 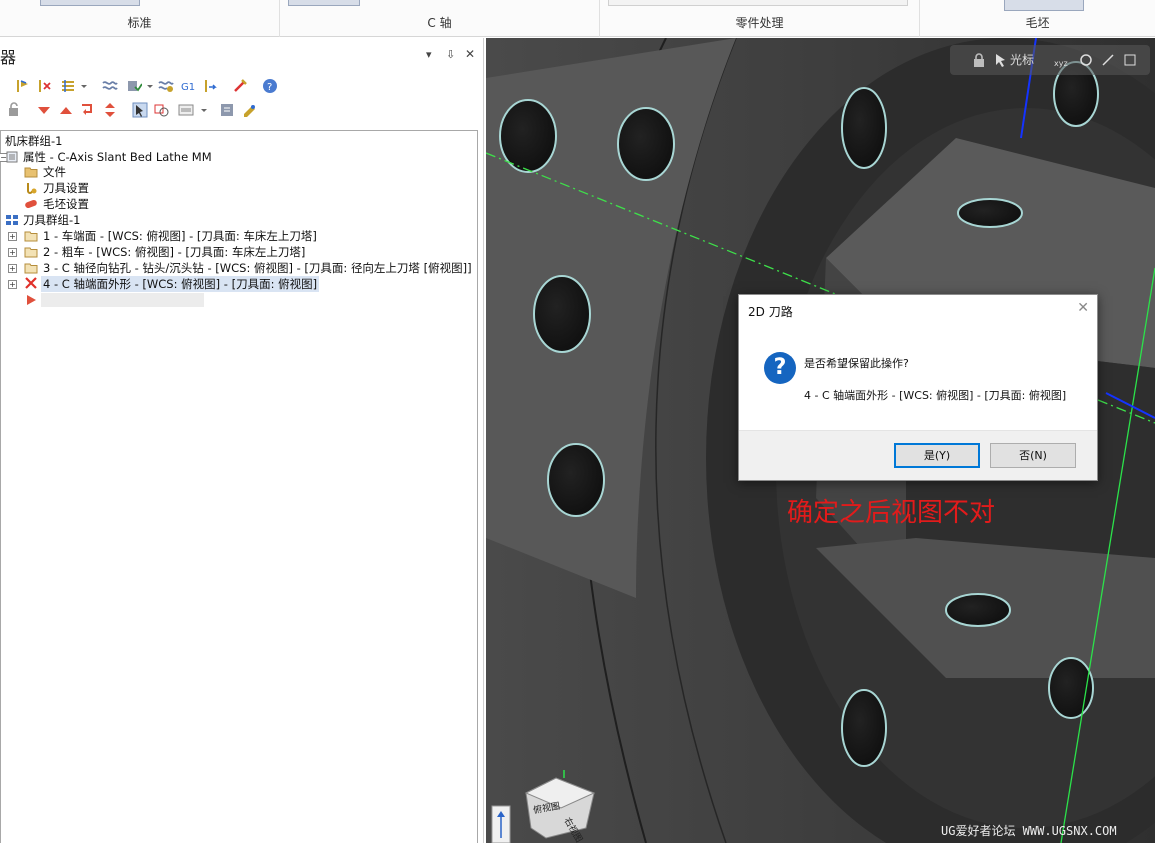 I want to click on tree-node-toolpath-group: 刀具群组-1, so click(x=51, y=220).